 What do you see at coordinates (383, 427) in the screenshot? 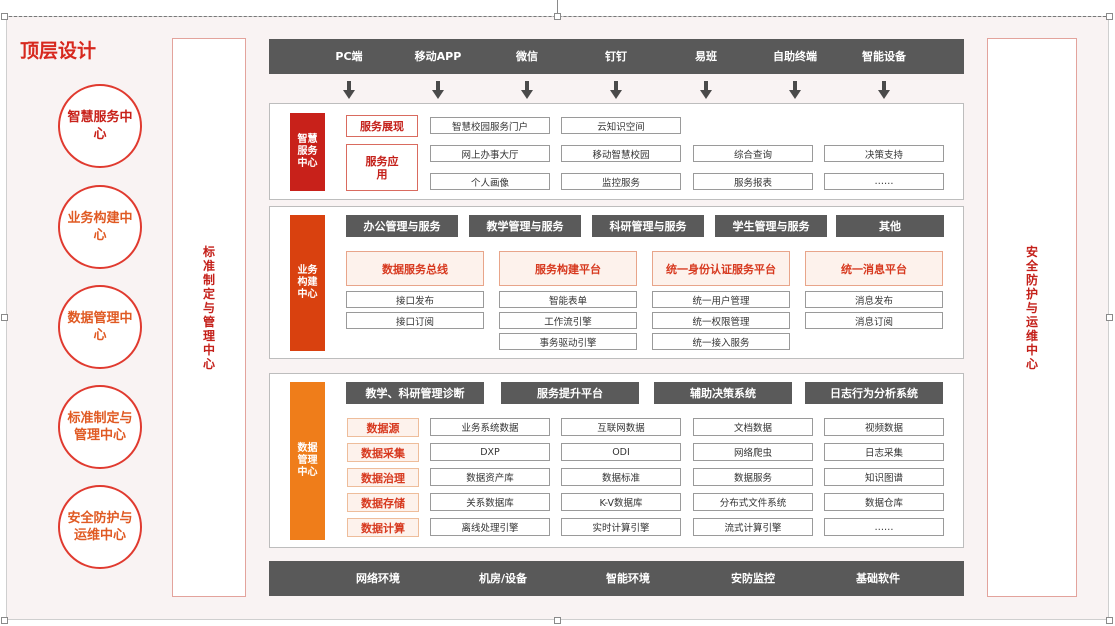
I see `data-row-label: 数据源` at bounding box center [383, 427].